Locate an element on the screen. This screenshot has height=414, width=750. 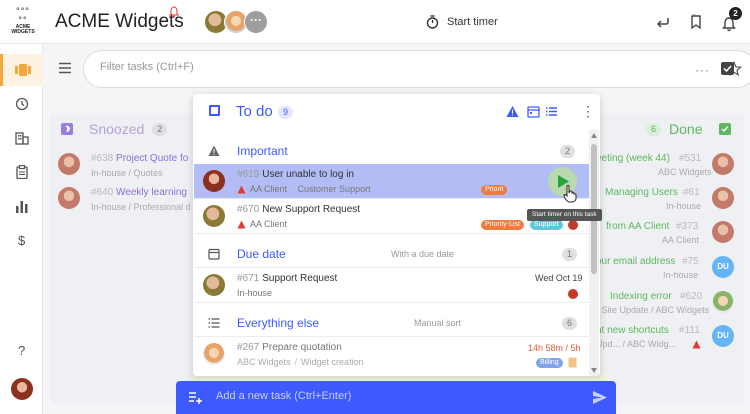
snoozed-header: Snoozed 2 is located at coordinates (114, 129).